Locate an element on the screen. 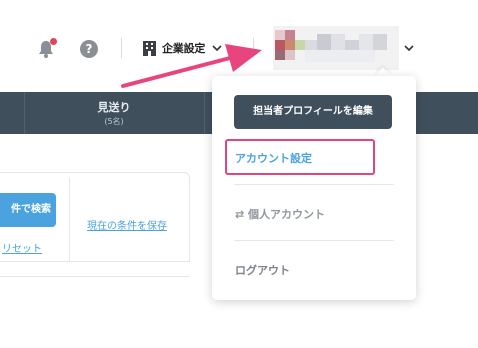  save-condition-link: 現在の条件を保存 is located at coordinates (127, 224).